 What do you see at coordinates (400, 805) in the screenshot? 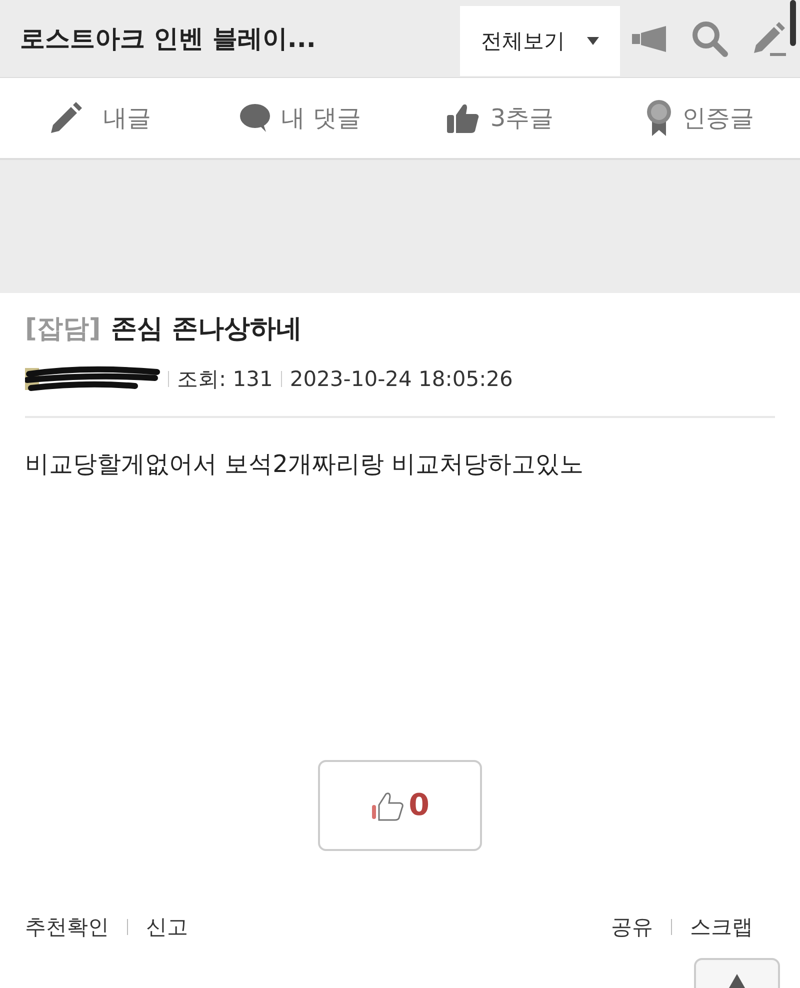
I see `like-button: 0` at bounding box center [400, 805].